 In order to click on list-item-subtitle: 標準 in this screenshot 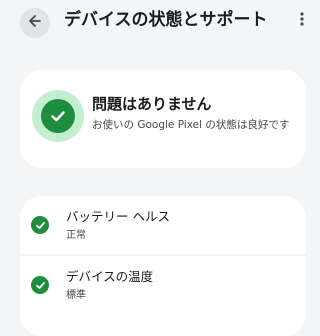, I will do `click(76, 295)`.